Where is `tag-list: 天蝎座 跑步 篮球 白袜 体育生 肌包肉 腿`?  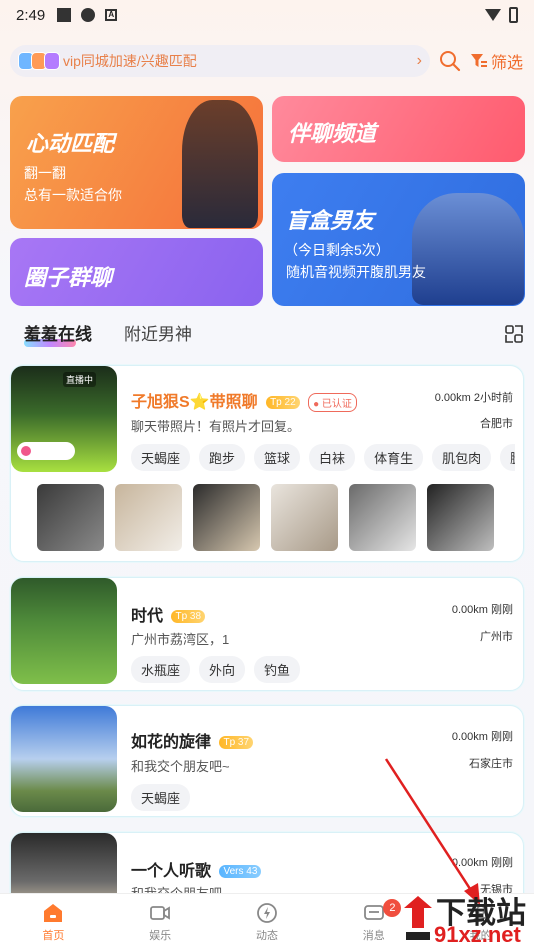
tag-list: 天蝎座 跑步 篮球 白袜 体育生 肌包肉 腿 is located at coordinates (323, 457).